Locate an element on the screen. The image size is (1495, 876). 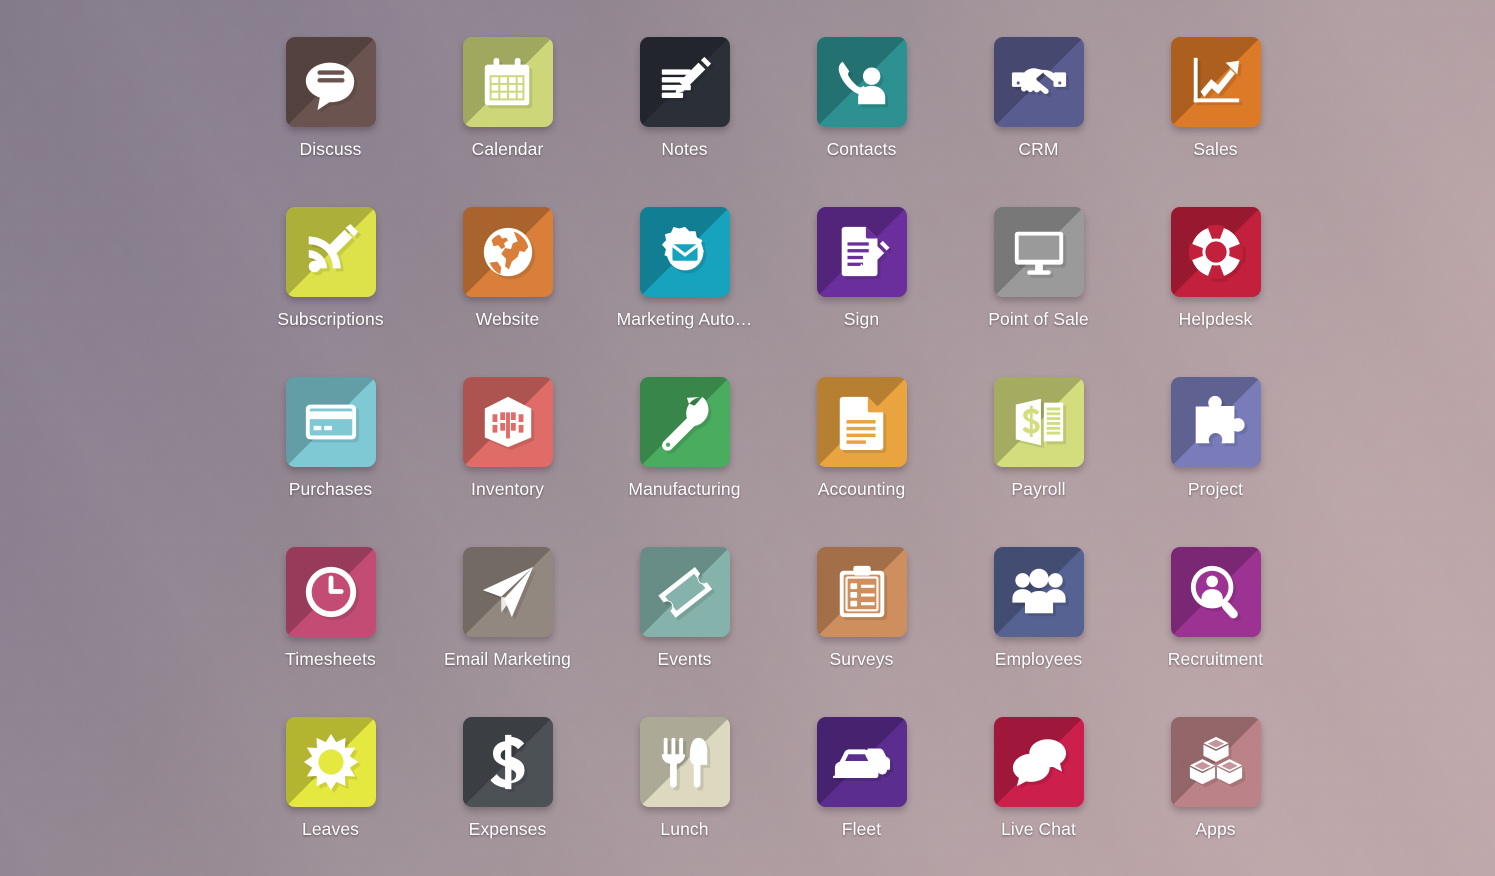
clipboard-list-icon-tile is located at coordinates (861, 592).